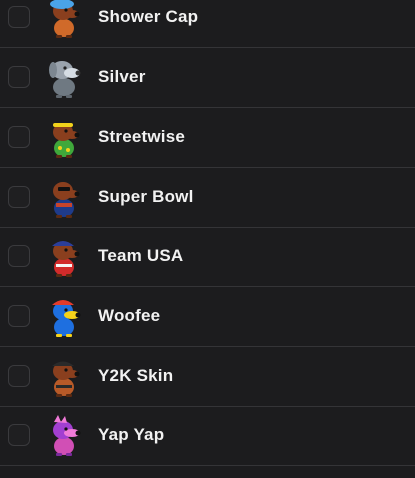  What do you see at coordinates (66, 379) in the screenshot?
I see `dog-y2k-skin-icon` at bounding box center [66, 379].